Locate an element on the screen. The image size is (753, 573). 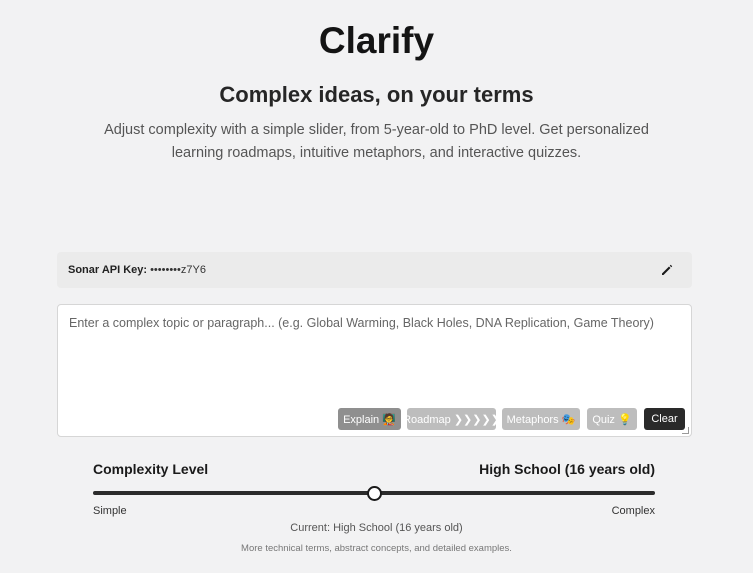
api-key-bar: Sonar API Key: ••••••••z7Y6 is located at coordinates (374, 270).